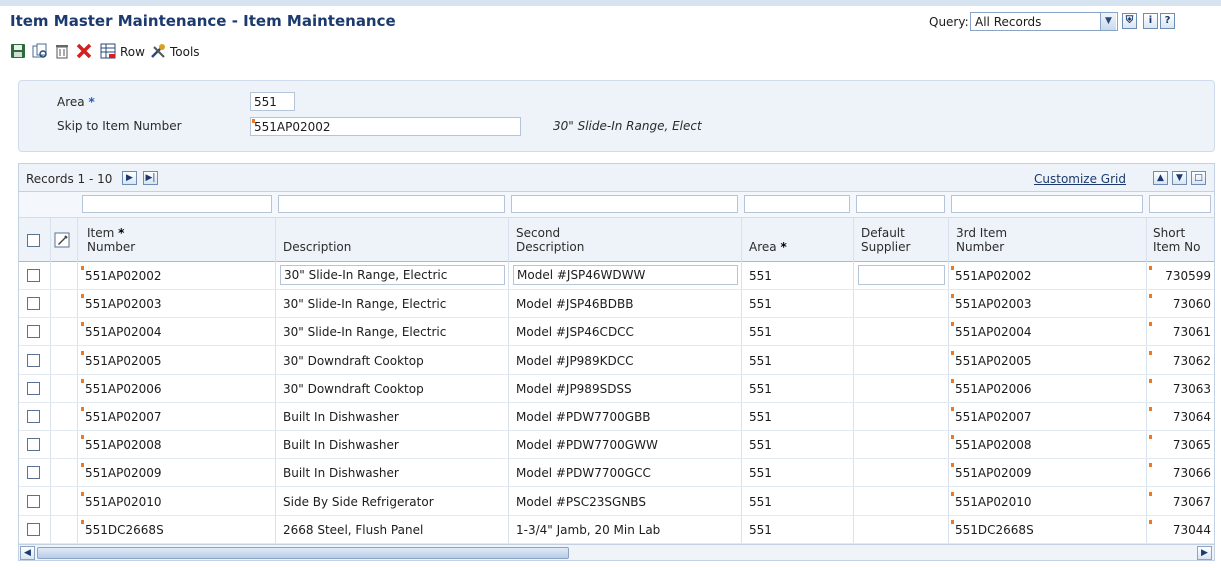  Describe the element at coordinates (1192, 473) in the screenshot. I see `cell-short-item-no: 73066` at that location.